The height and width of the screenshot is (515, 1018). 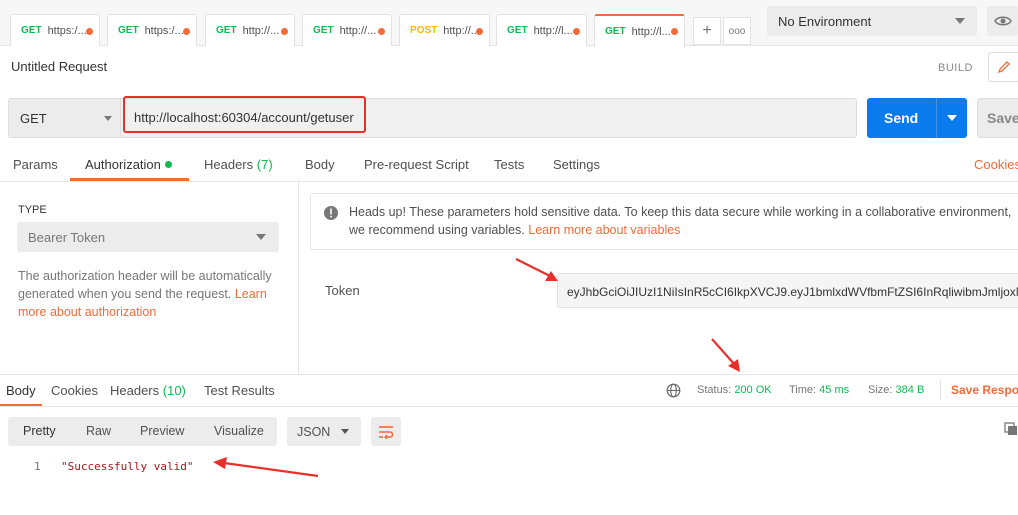 I want to click on auth-type-value: Bearer Token, so click(x=67, y=237).